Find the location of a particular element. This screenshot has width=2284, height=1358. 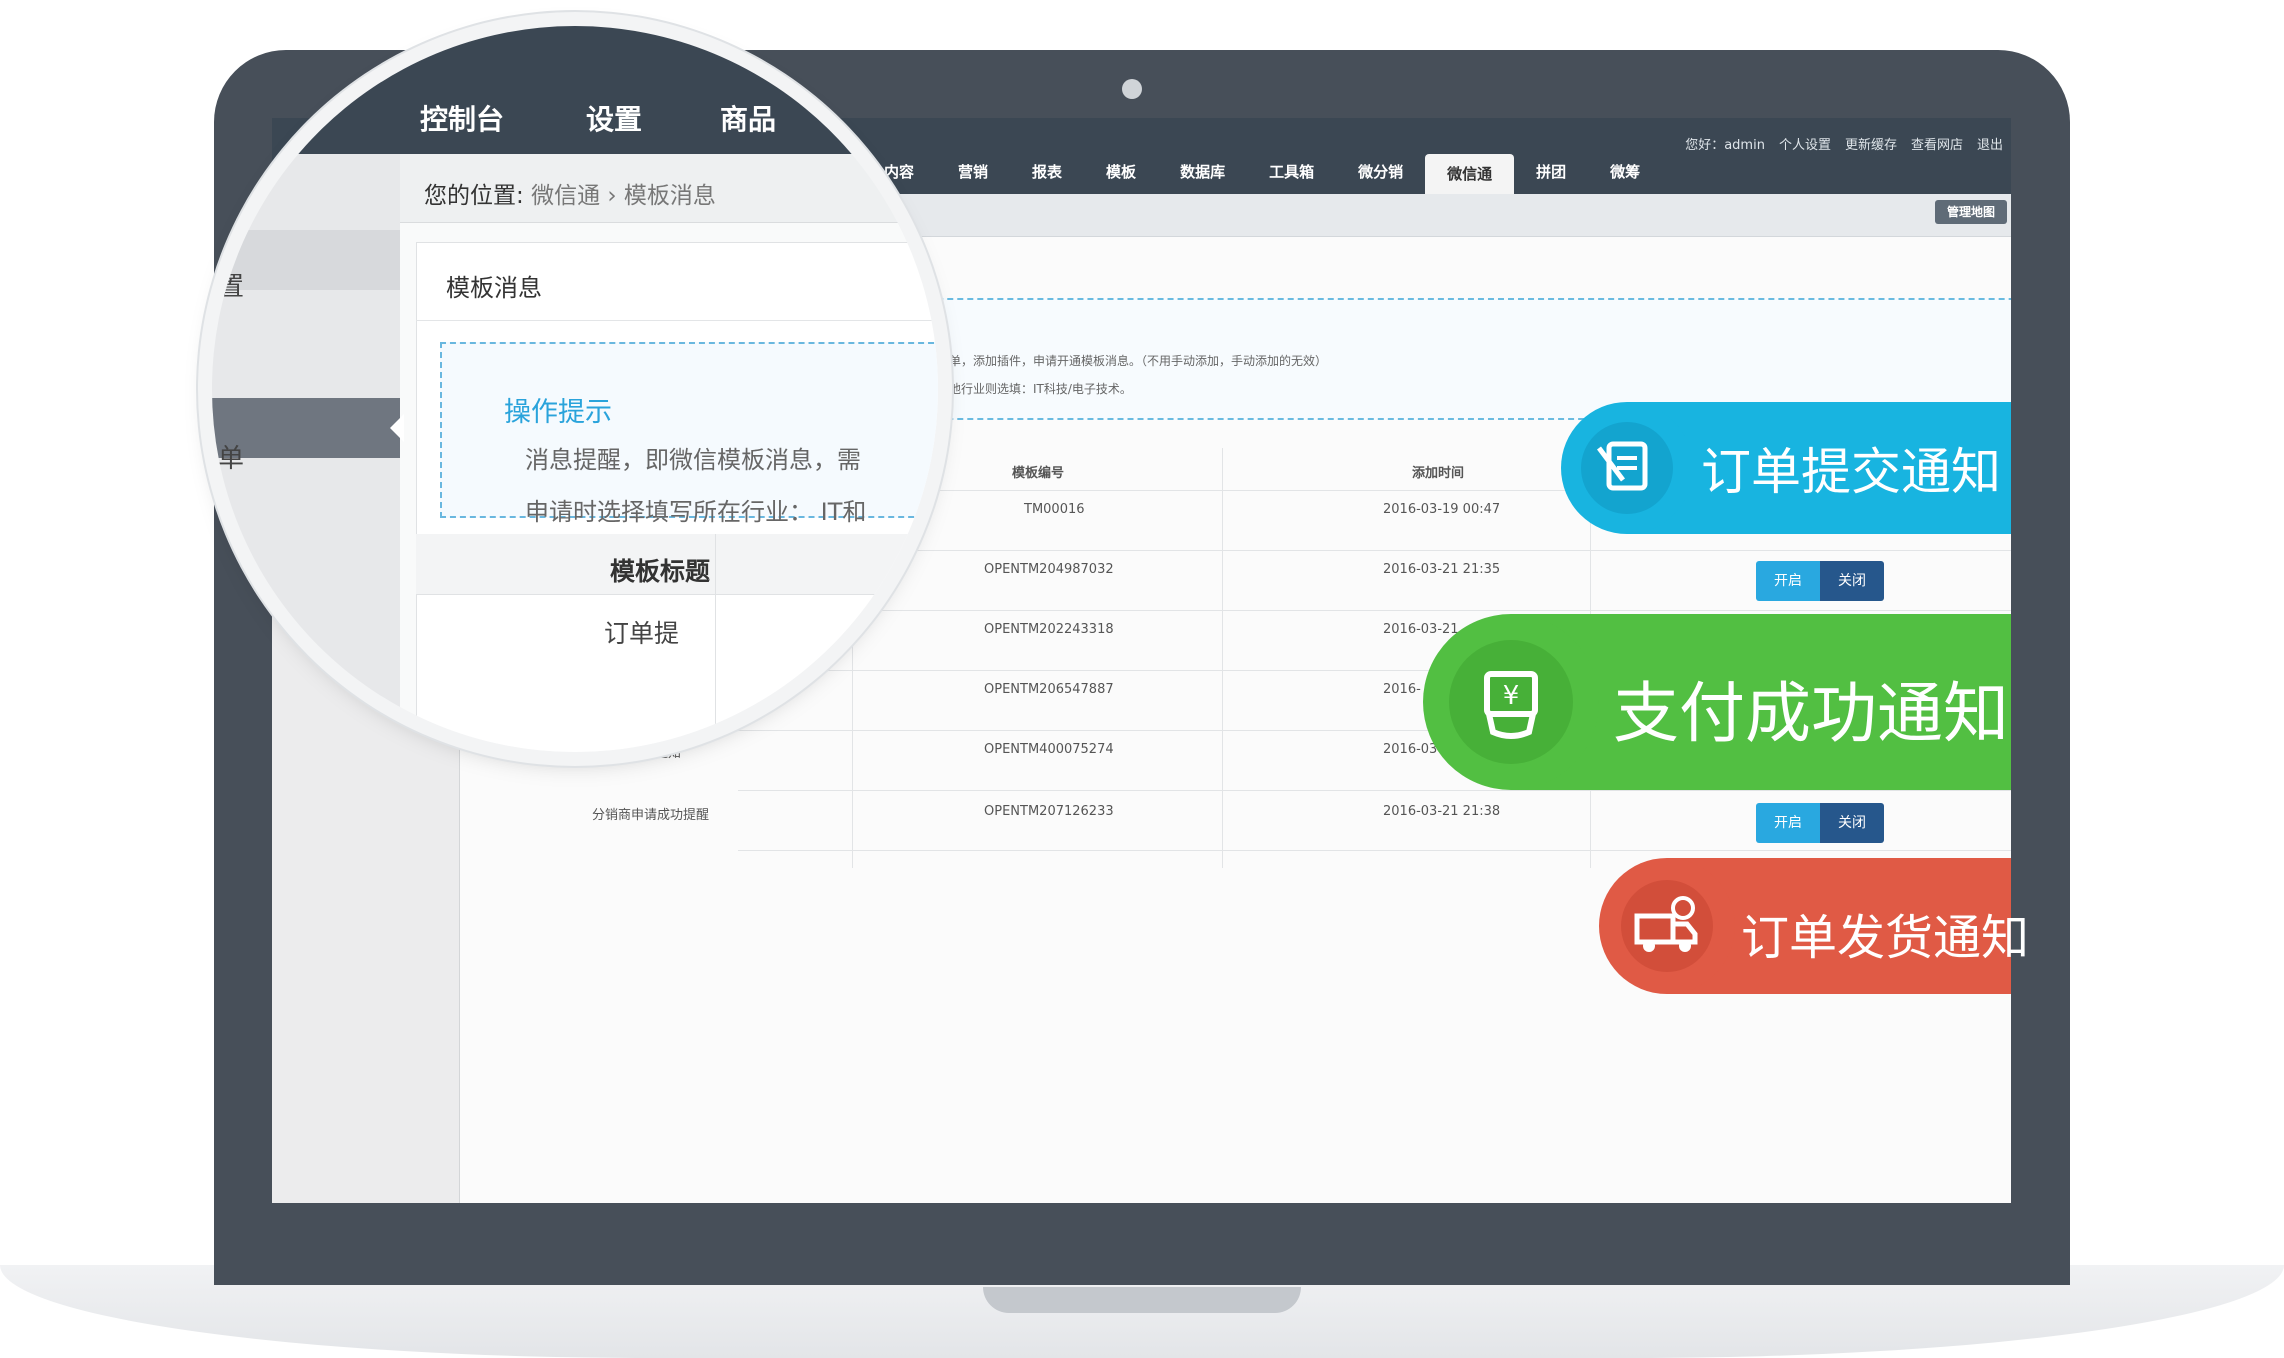

link-view-store: 查看网店 is located at coordinates (1937, 143).